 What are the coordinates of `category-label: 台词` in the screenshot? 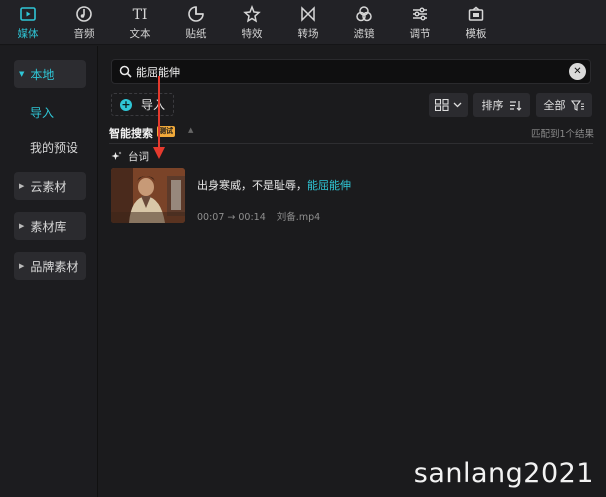 It's located at (138, 157).